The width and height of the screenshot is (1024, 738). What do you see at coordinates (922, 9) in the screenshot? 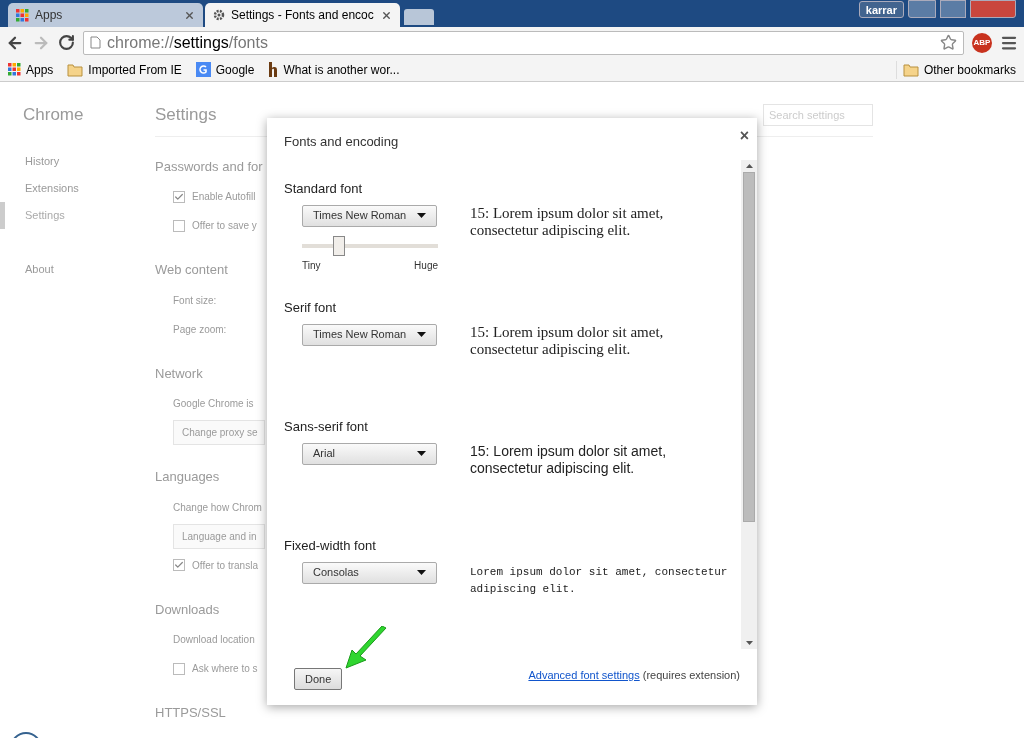
I see `minimize-button` at bounding box center [922, 9].